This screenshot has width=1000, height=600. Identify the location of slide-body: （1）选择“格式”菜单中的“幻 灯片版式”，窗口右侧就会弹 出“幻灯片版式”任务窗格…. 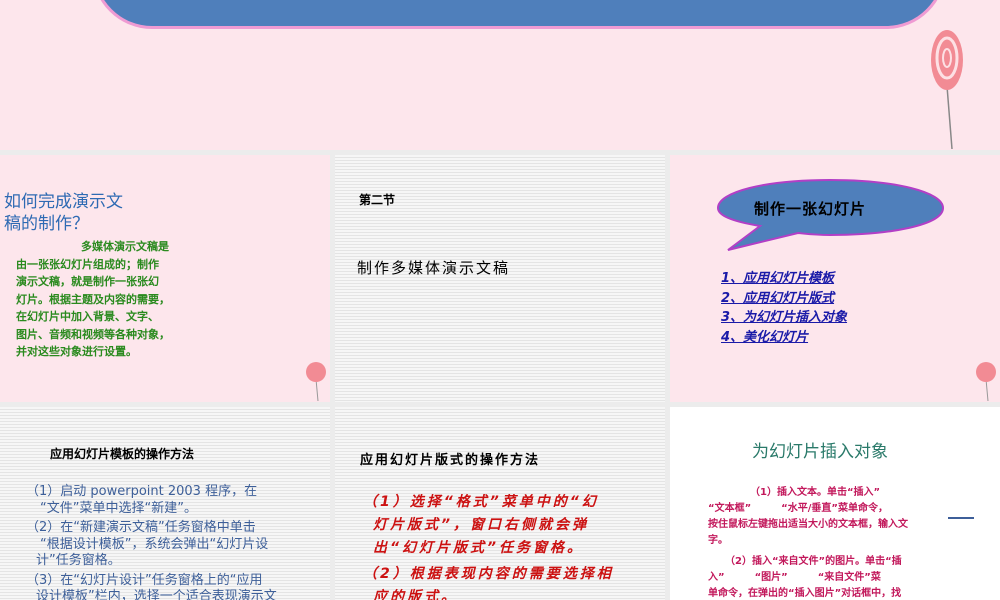
(488, 547).